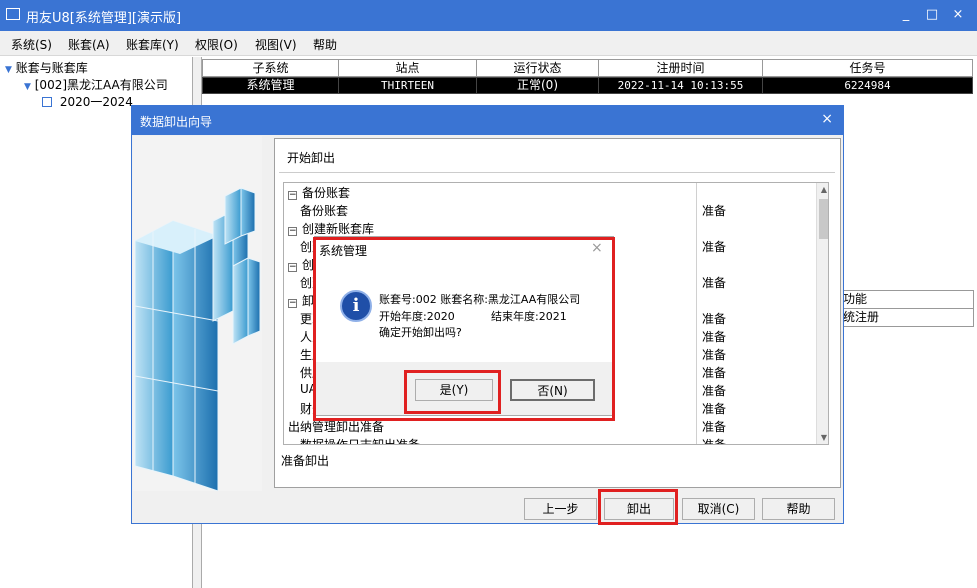 This screenshot has height=588, width=977. What do you see at coordinates (867, 85) in the screenshot?
I see `grid-cell-taskno: 6224984` at bounding box center [867, 85].